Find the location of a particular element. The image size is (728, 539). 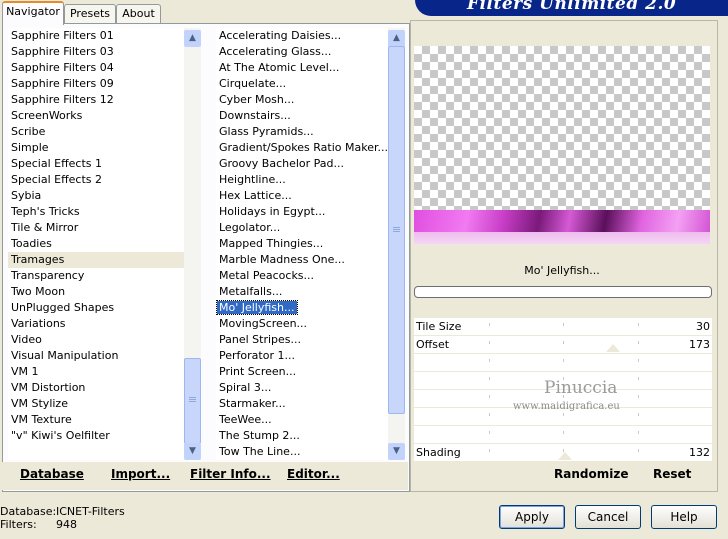

list-item: VM Distortion is located at coordinates (96, 388).